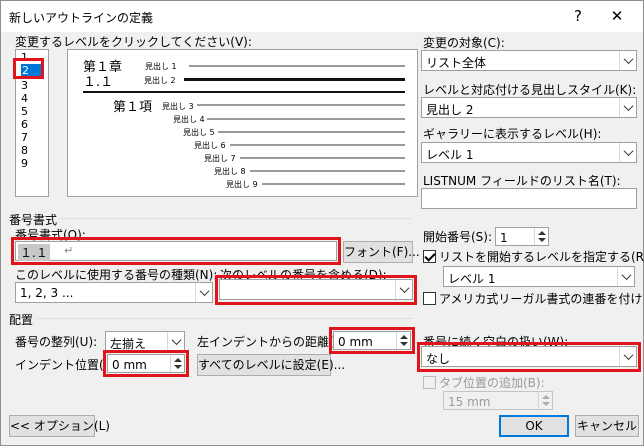 This screenshot has height=446, width=644. Describe the element at coordinates (65, 365) in the screenshot. I see `indent-label: インデント位置(I):` at that location.